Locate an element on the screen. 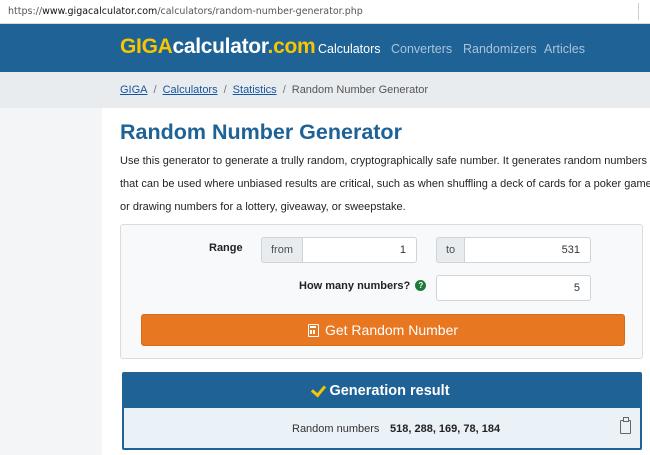 The height and width of the screenshot is (455, 650). result-header: Generation result is located at coordinates (382, 391).